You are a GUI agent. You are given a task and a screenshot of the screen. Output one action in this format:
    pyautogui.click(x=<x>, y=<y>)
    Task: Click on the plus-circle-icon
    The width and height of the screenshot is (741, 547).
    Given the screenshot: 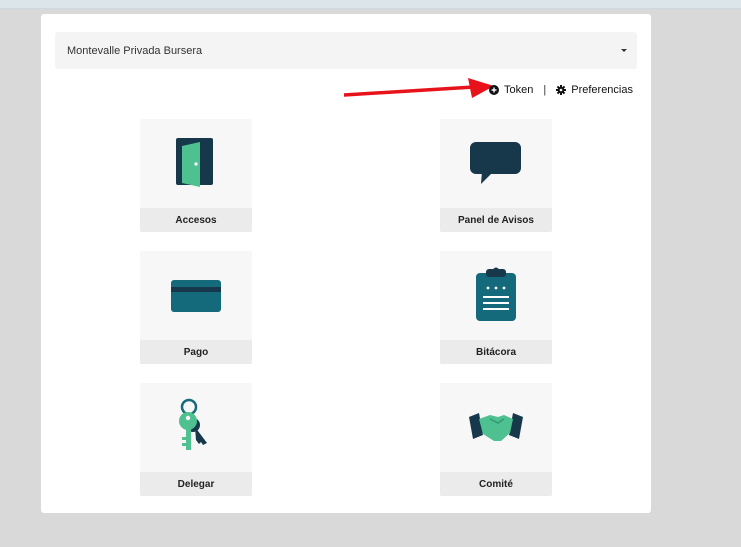 What is the action you would take?
    pyautogui.click(x=494, y=90)
    